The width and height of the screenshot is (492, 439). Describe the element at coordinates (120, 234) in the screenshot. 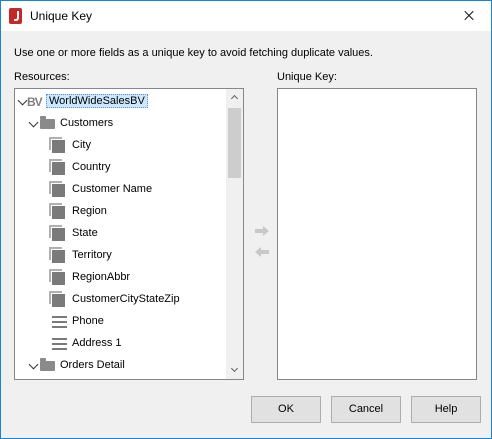

I see `tree-item-state: State` at that location.